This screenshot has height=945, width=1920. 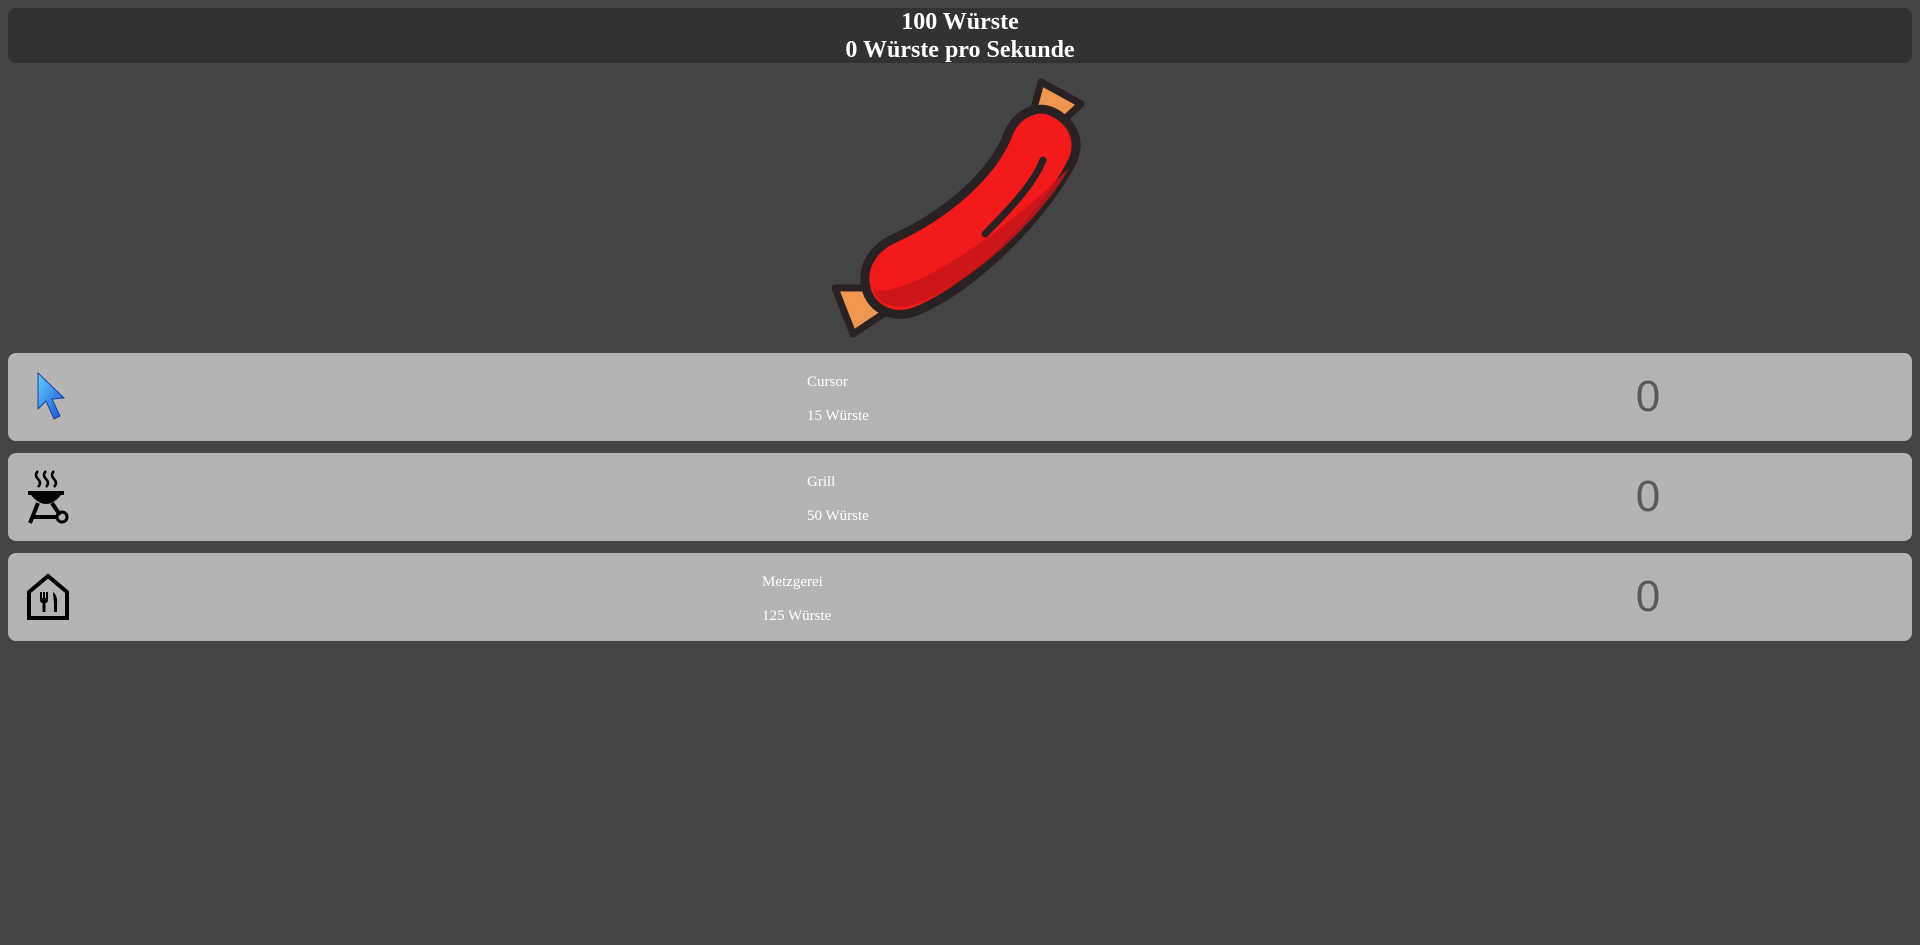 I want to click on shop-item-price: 15 Würste, so click(x=838, y=416).